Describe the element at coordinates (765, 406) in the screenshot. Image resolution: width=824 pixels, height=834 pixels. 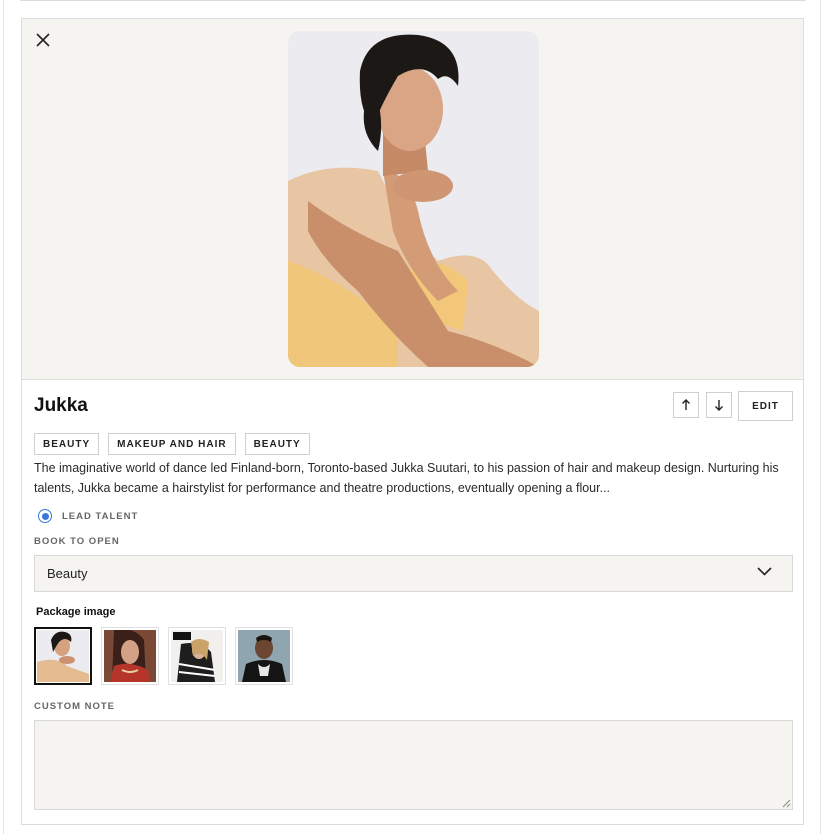
I see `edit-button: EDIT` at that location.